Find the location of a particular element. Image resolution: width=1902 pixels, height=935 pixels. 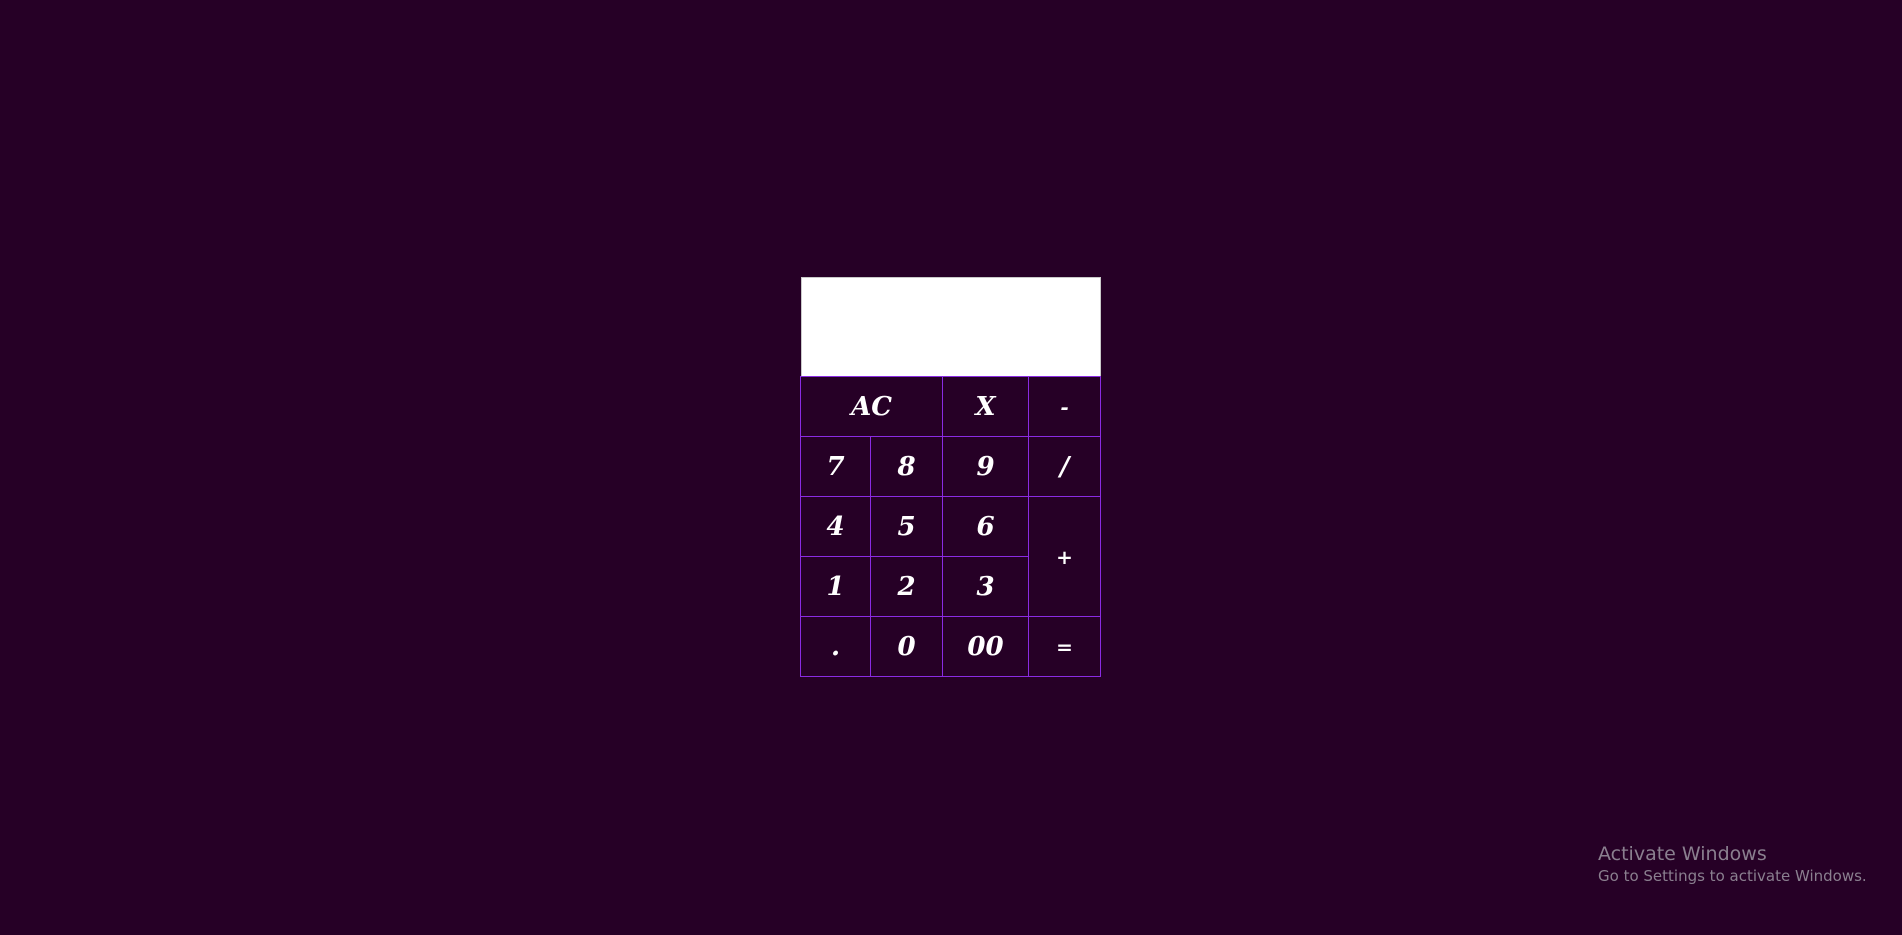

digit-5-button: 5 is located at coordinates (906, 526).